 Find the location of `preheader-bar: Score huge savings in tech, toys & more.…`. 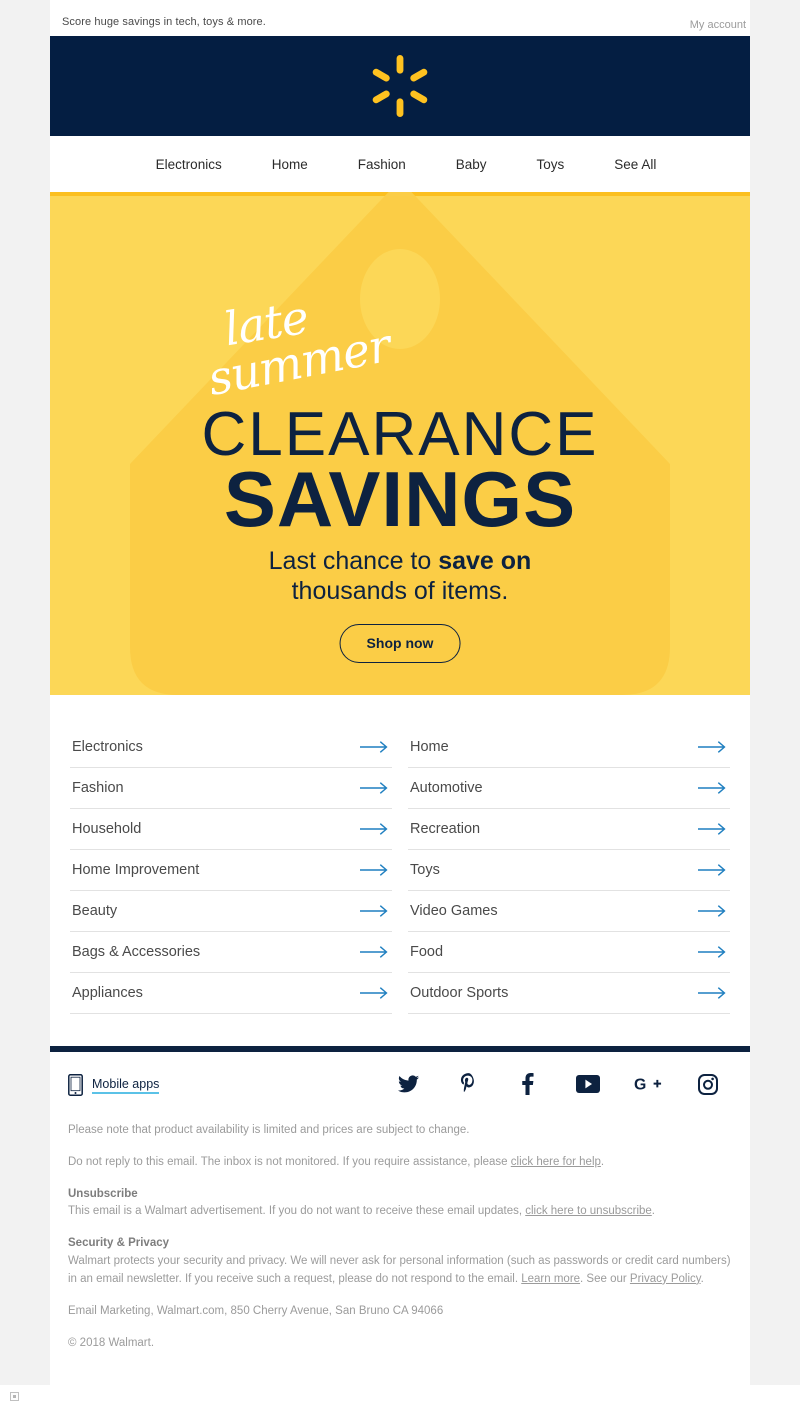

preheader-bar: Score huge savings in tech, toys & more.… is located at coordinates (400, 18).